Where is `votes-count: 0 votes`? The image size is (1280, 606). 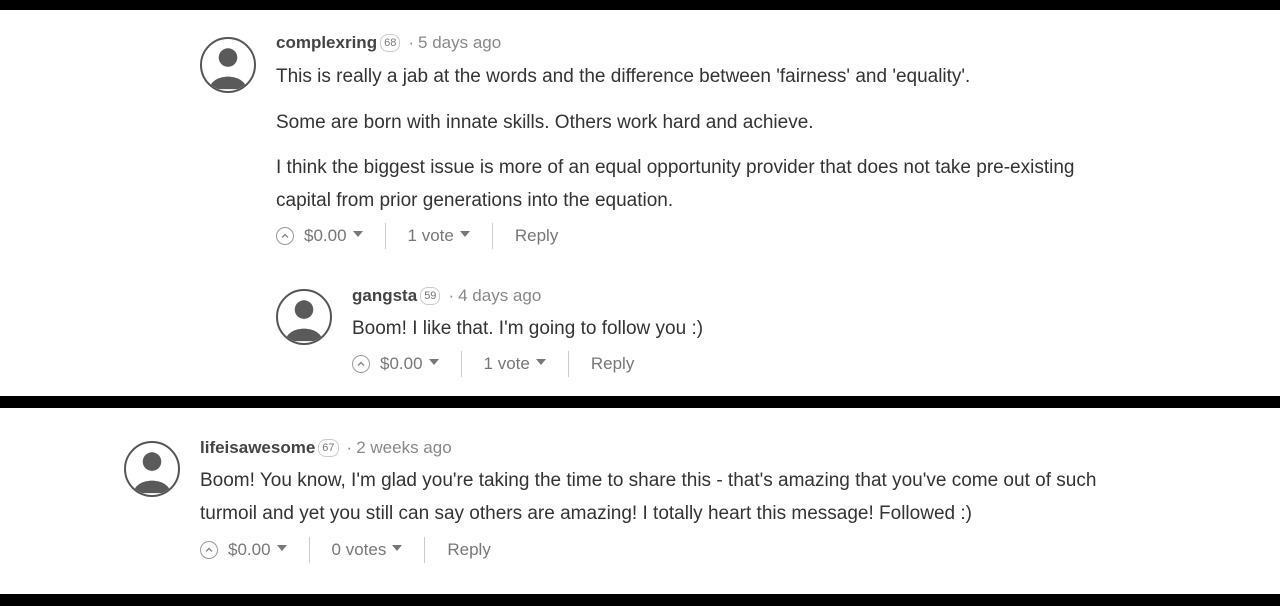 votes-count: 0 votes is located at coordinates (359, 549).